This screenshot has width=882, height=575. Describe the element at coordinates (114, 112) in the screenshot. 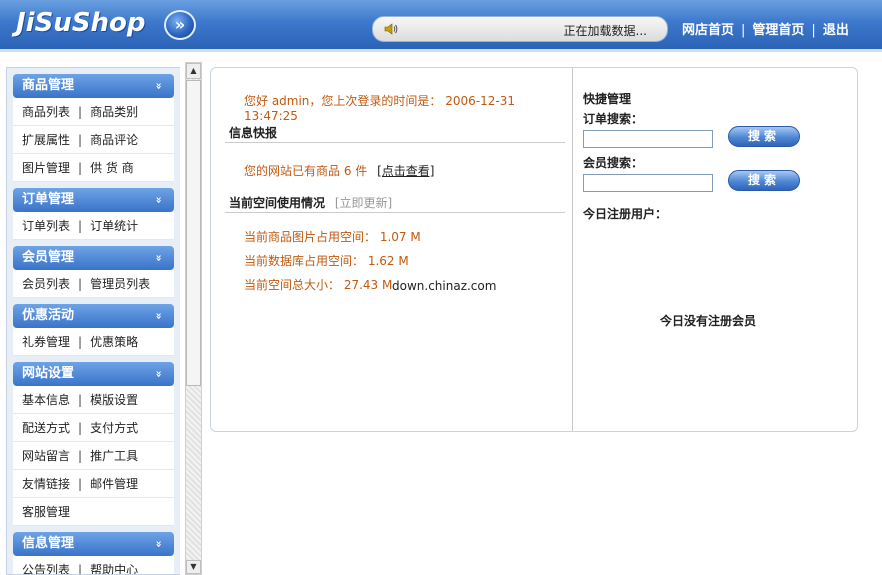

I see `menu-link: 商品类别` at that location.